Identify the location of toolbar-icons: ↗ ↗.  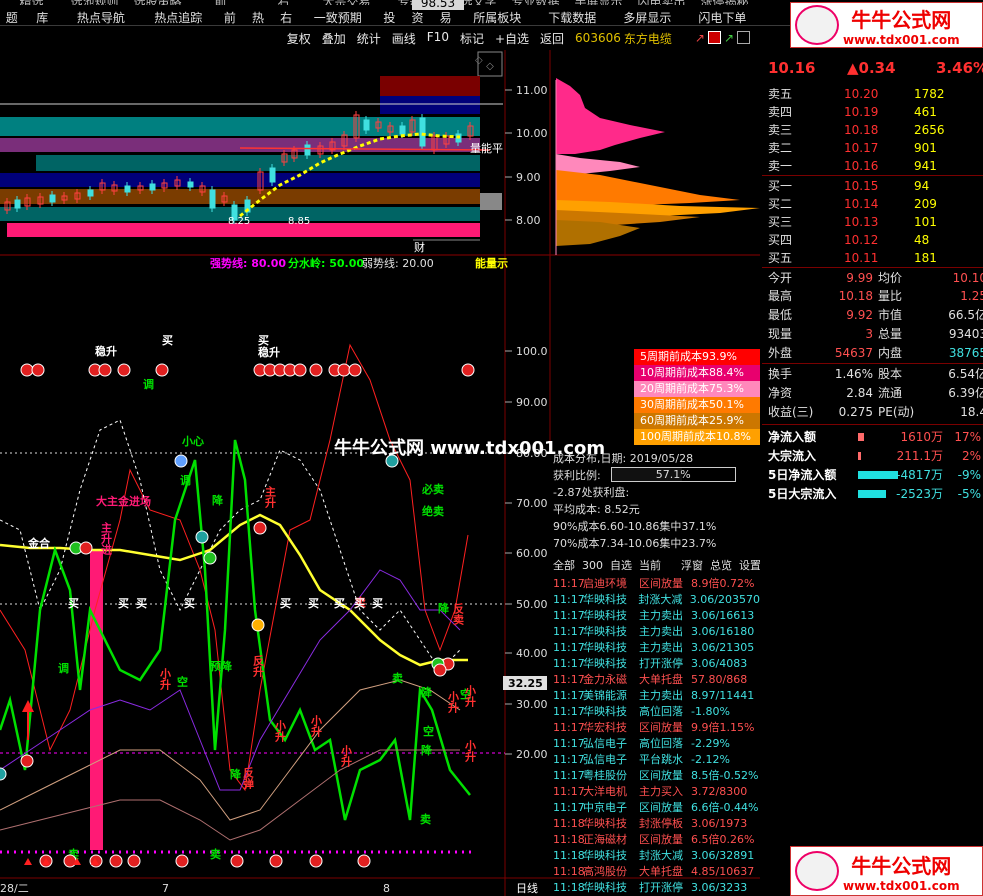
(722, 38).